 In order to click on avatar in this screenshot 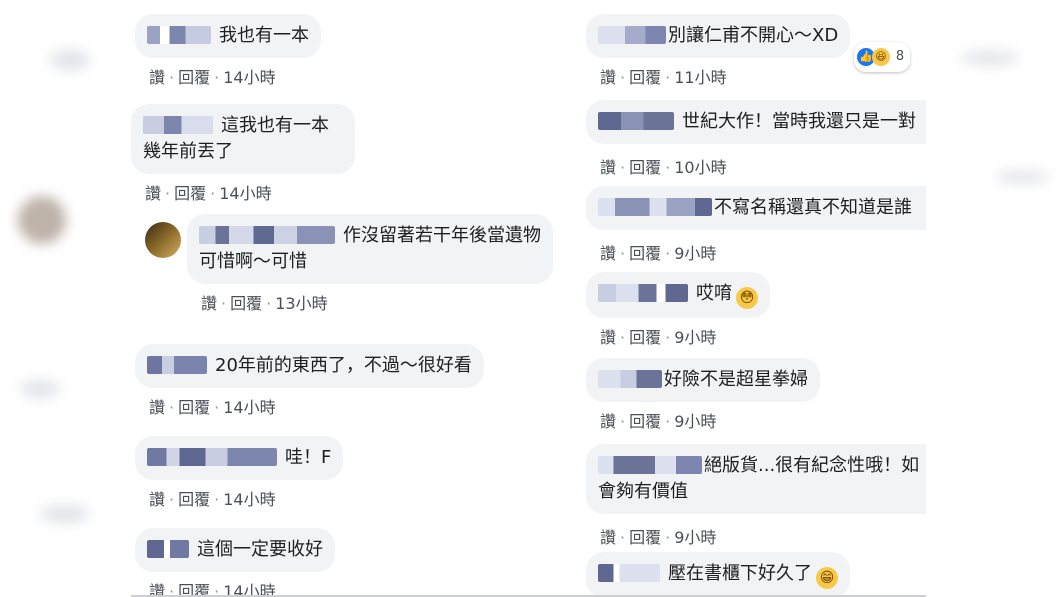, I will do `click(163, 240)`.